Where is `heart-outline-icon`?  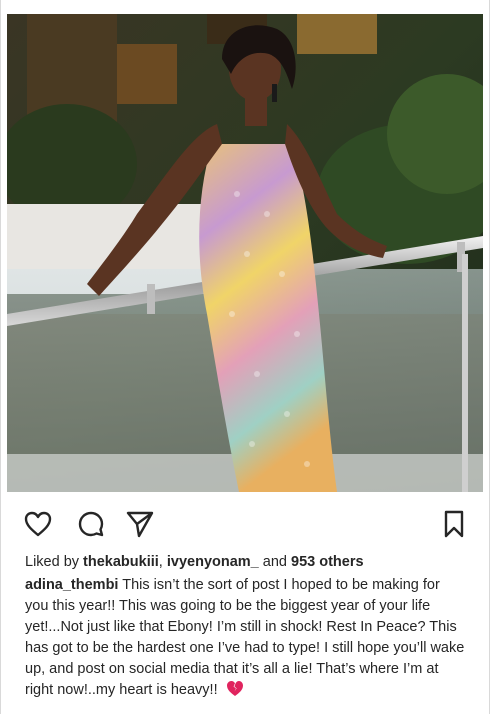
heart-outline-icon is located at coordinates (38, 524).